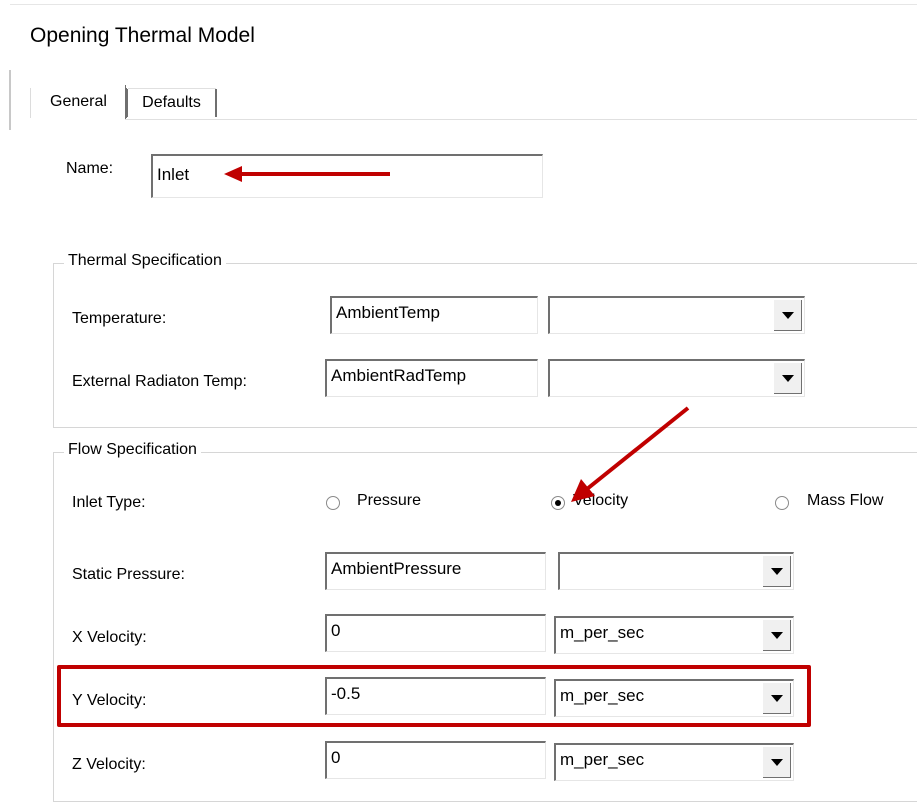 This screenshot has height=802, width=917. Describe the element at coordinates (463, 4) in the screenshot. I see `window-top-border` at that location.